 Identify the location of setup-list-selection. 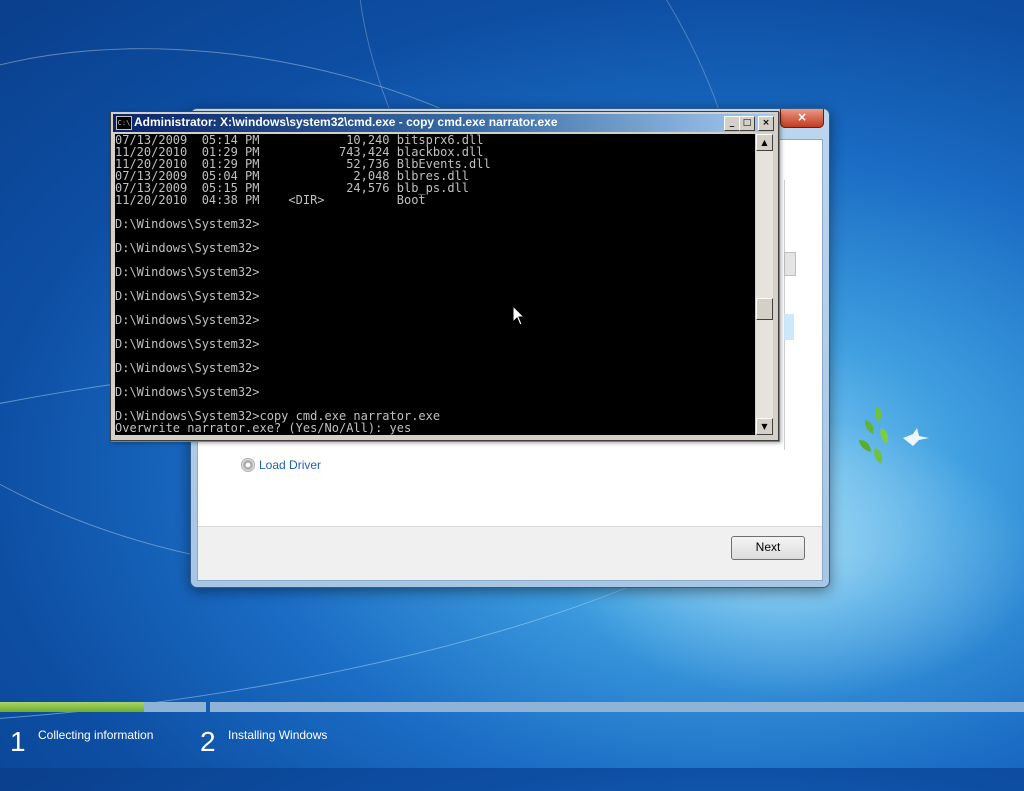
(789, 327).